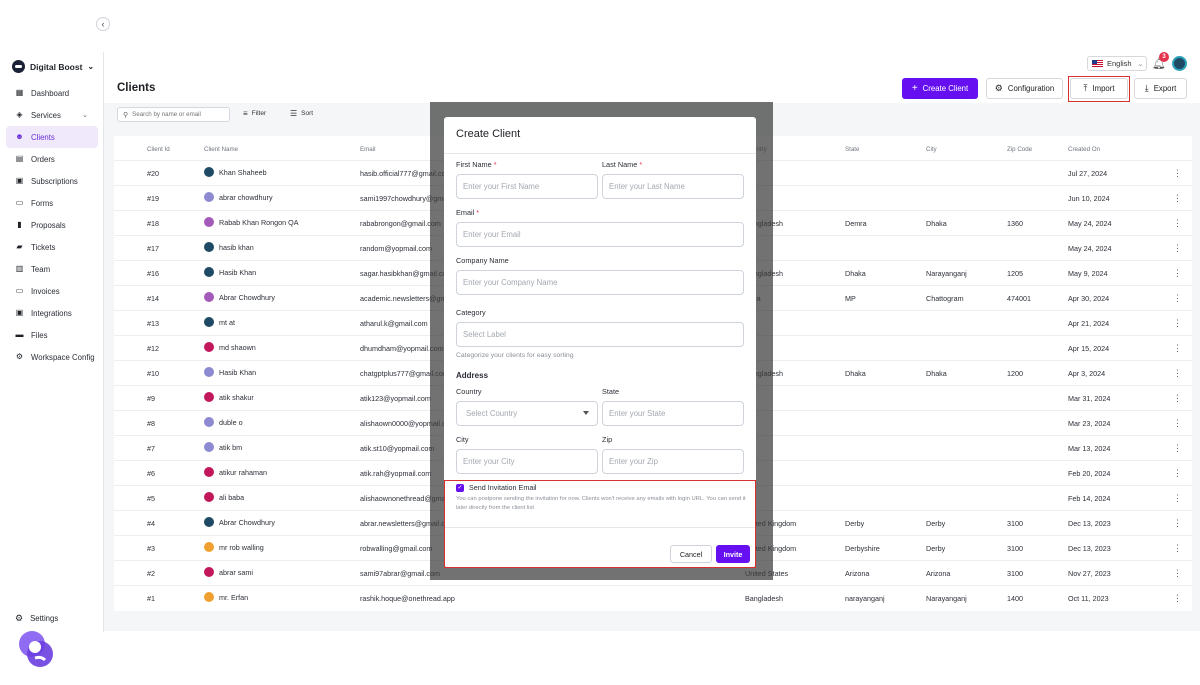 Image resolution: width=1200 pixels, height=685 pixels. Describe the element at coordinates (488, 134) in the screenshot. I see `modal-title: Create Client` at that location.